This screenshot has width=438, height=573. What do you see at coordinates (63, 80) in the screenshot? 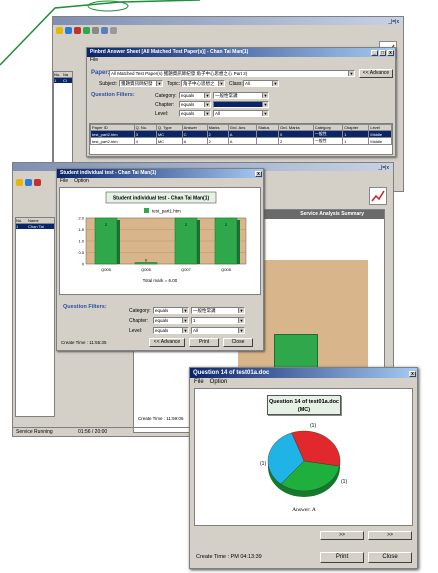
I see `list-item: 1 Cl` at bounding box center [63, 80].